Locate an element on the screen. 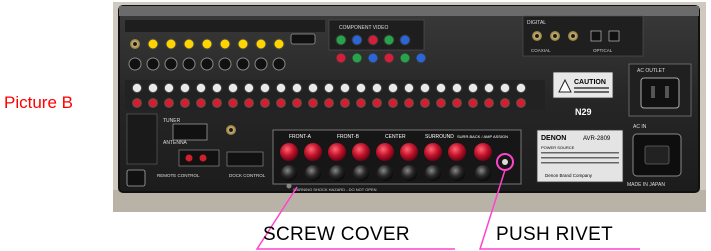  push-rivet-callout: PUSH RIVET is located at coordinates (555, 234).